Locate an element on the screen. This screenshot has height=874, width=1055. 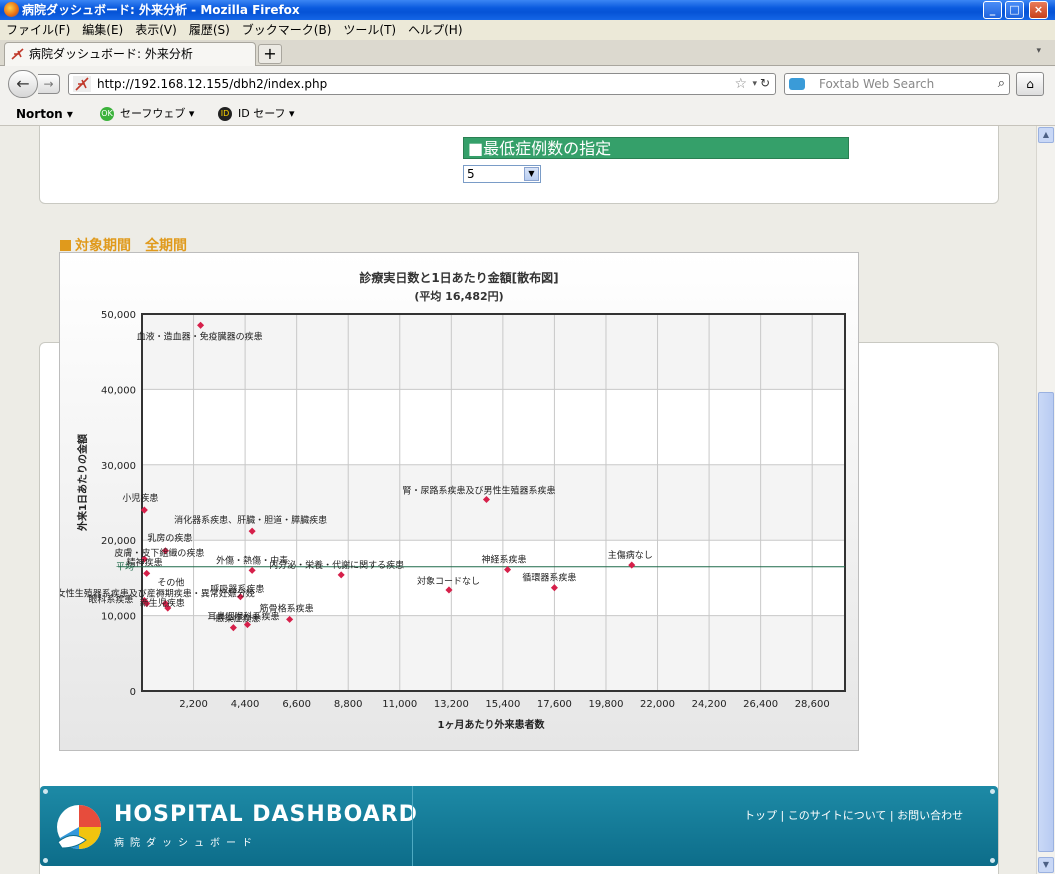
menu-file: ファイル(F) is located at coordinates (38, 30).